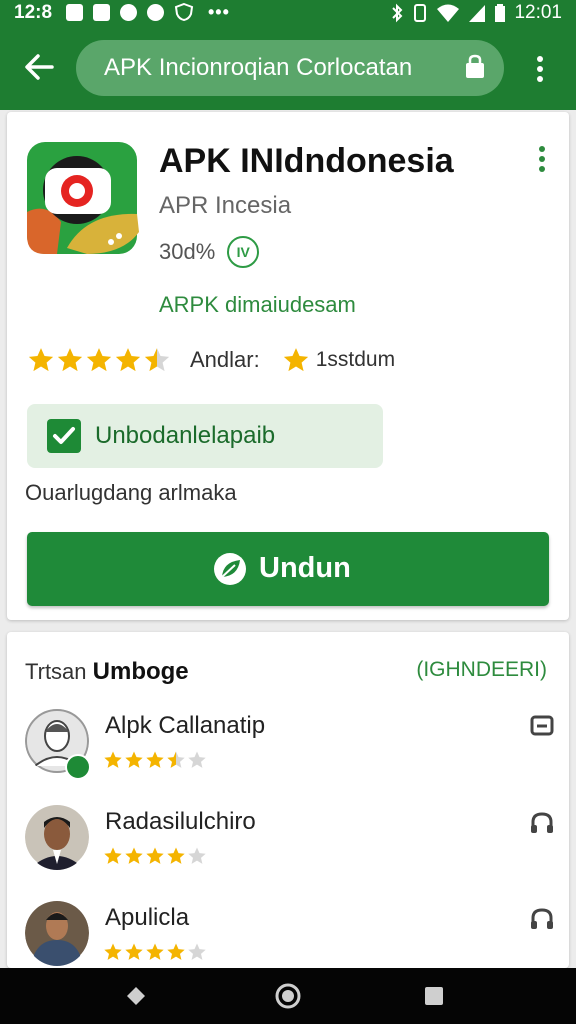 This screenshot has height=1024, width=576. Describe the element at coordinates (397, 13) in the screenshot. I see `bluetooth-icon` at that location.